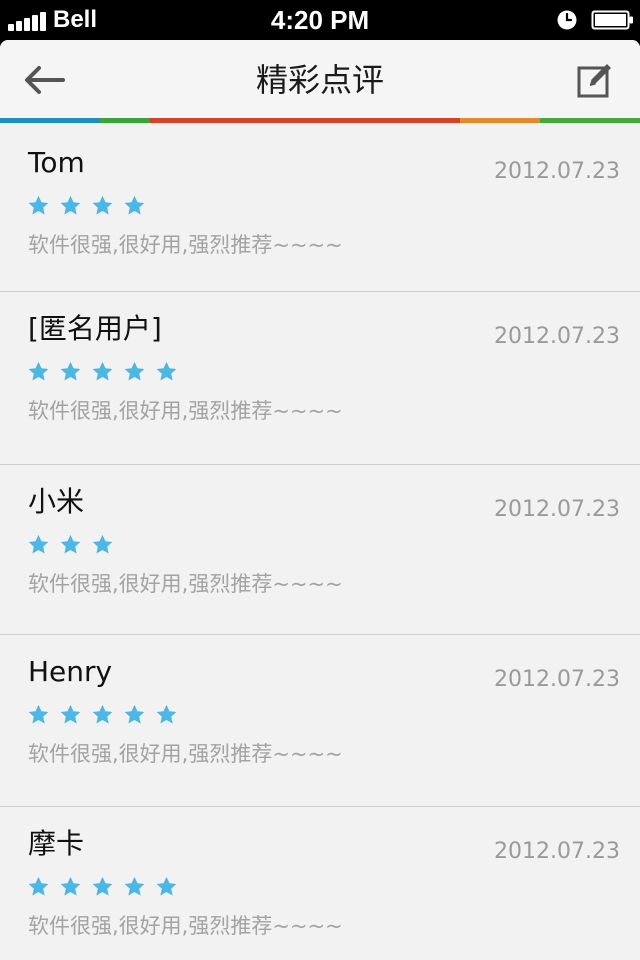  I want to click on clock-icon, so click(567, 20).